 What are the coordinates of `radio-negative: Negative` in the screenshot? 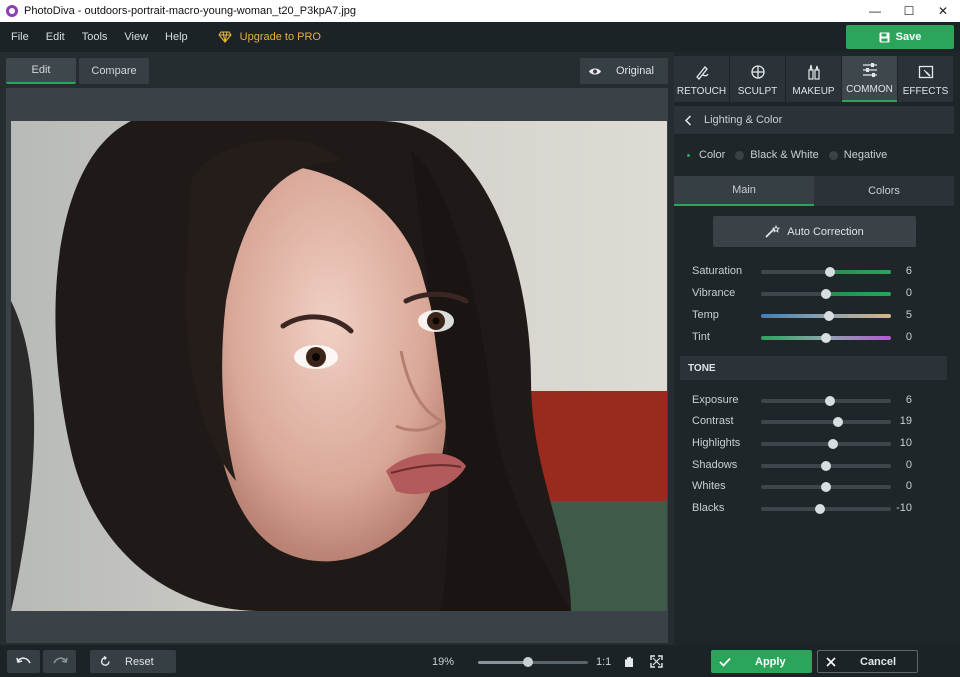 It's located at (858, 155).